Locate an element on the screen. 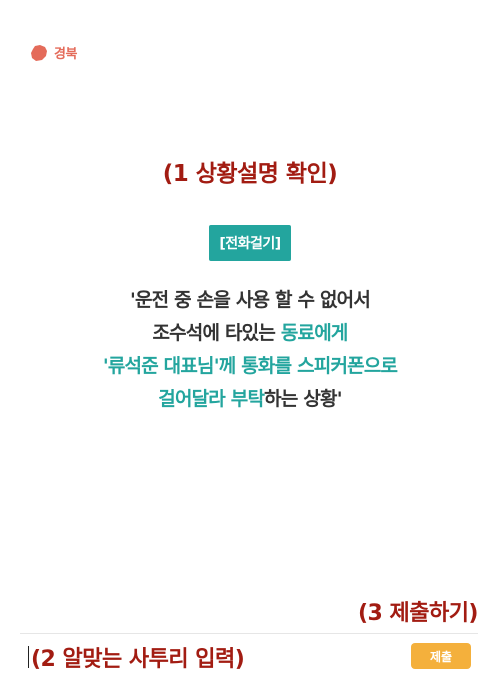 The width and height of the screenshot is (500, 700). scenario-line-3: '류석준 대표님'께 통화를 스피커폰으로 is located at coordinates (250, 366).